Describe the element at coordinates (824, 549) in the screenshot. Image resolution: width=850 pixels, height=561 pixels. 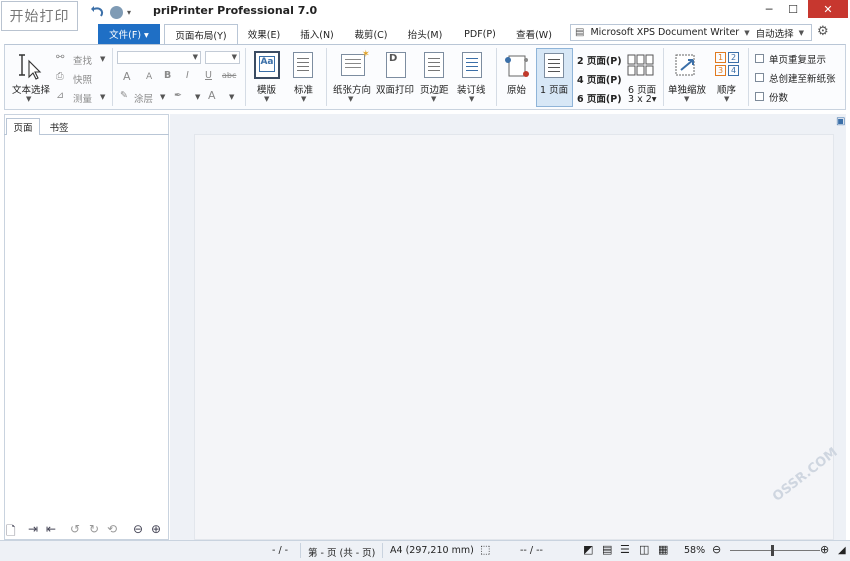
I see `zoom-in-icon: ⊕` at that location.